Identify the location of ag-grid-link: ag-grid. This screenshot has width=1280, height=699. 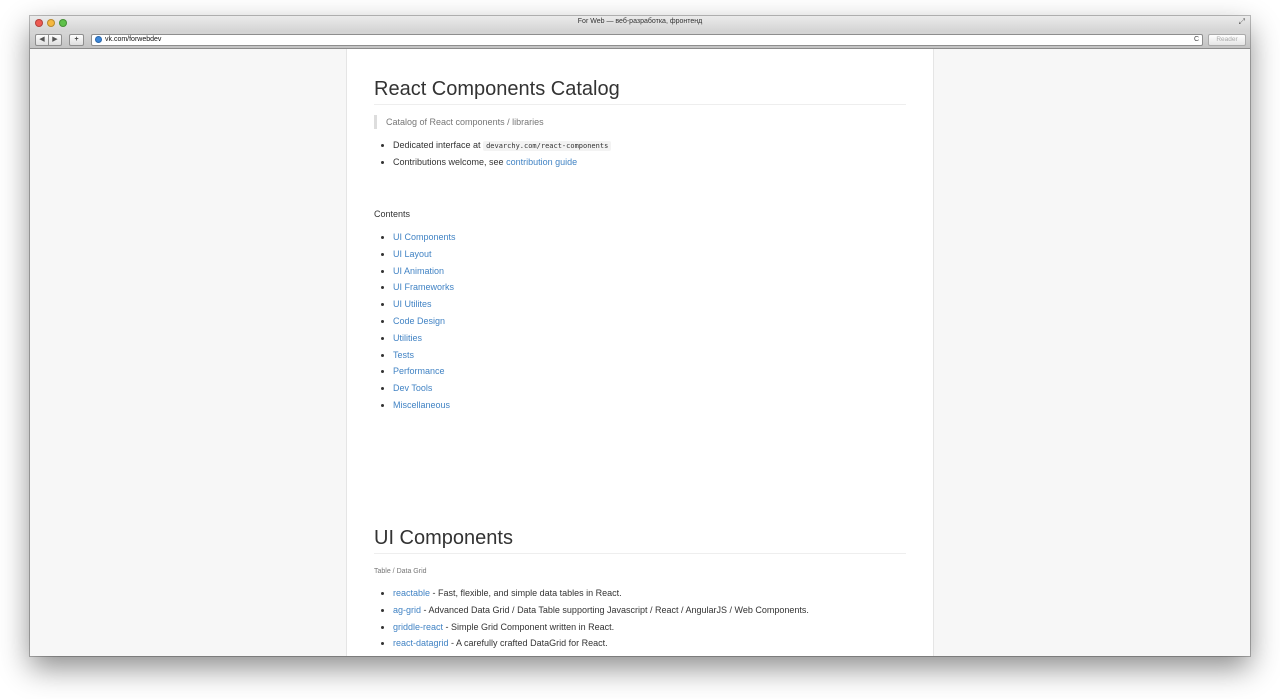
(407, 610).